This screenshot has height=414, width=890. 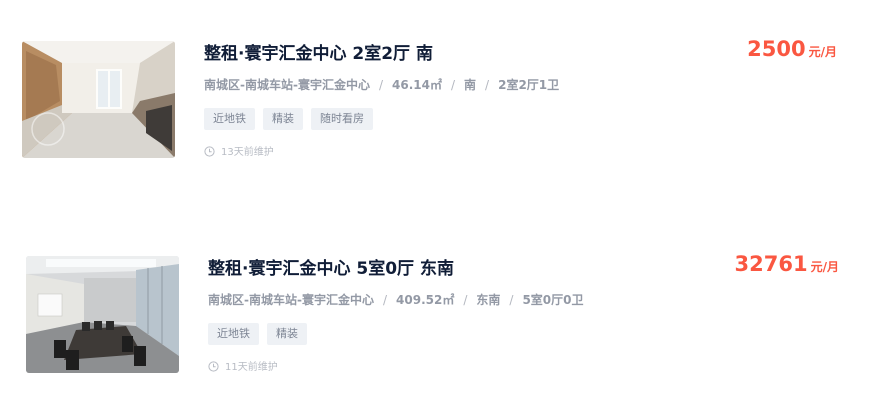 What do you see at coordinates (261, 333) in the screenshot?
I see `listing-tags: 近地铁 精装` at bounding box center [261, 333].